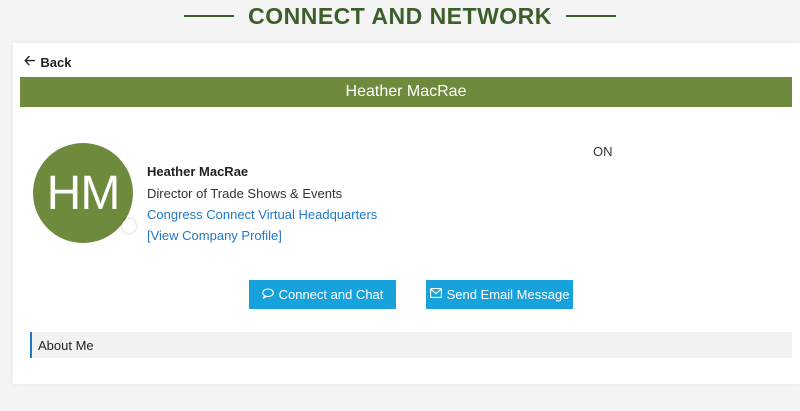 Image resolution: width=800 pixels, height=411 pixels. I want to click on connect-and-chat-button: Connect and Chat, so click(322, 294).